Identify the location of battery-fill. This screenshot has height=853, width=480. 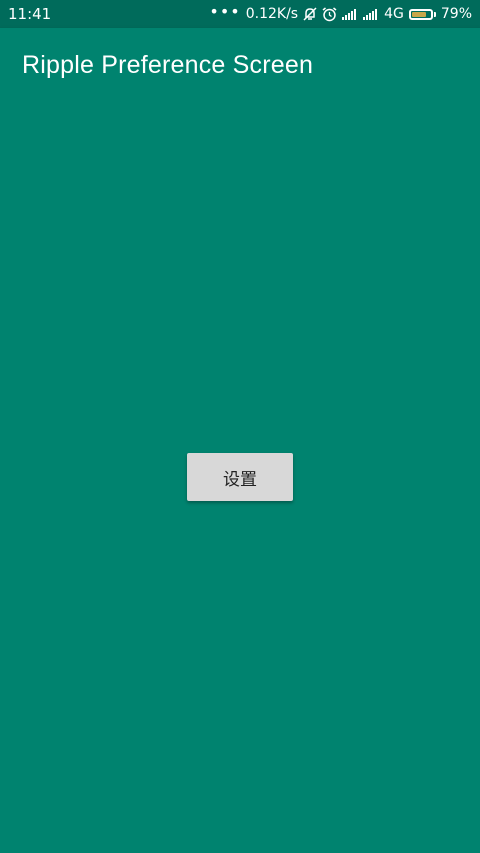
(419, 14).